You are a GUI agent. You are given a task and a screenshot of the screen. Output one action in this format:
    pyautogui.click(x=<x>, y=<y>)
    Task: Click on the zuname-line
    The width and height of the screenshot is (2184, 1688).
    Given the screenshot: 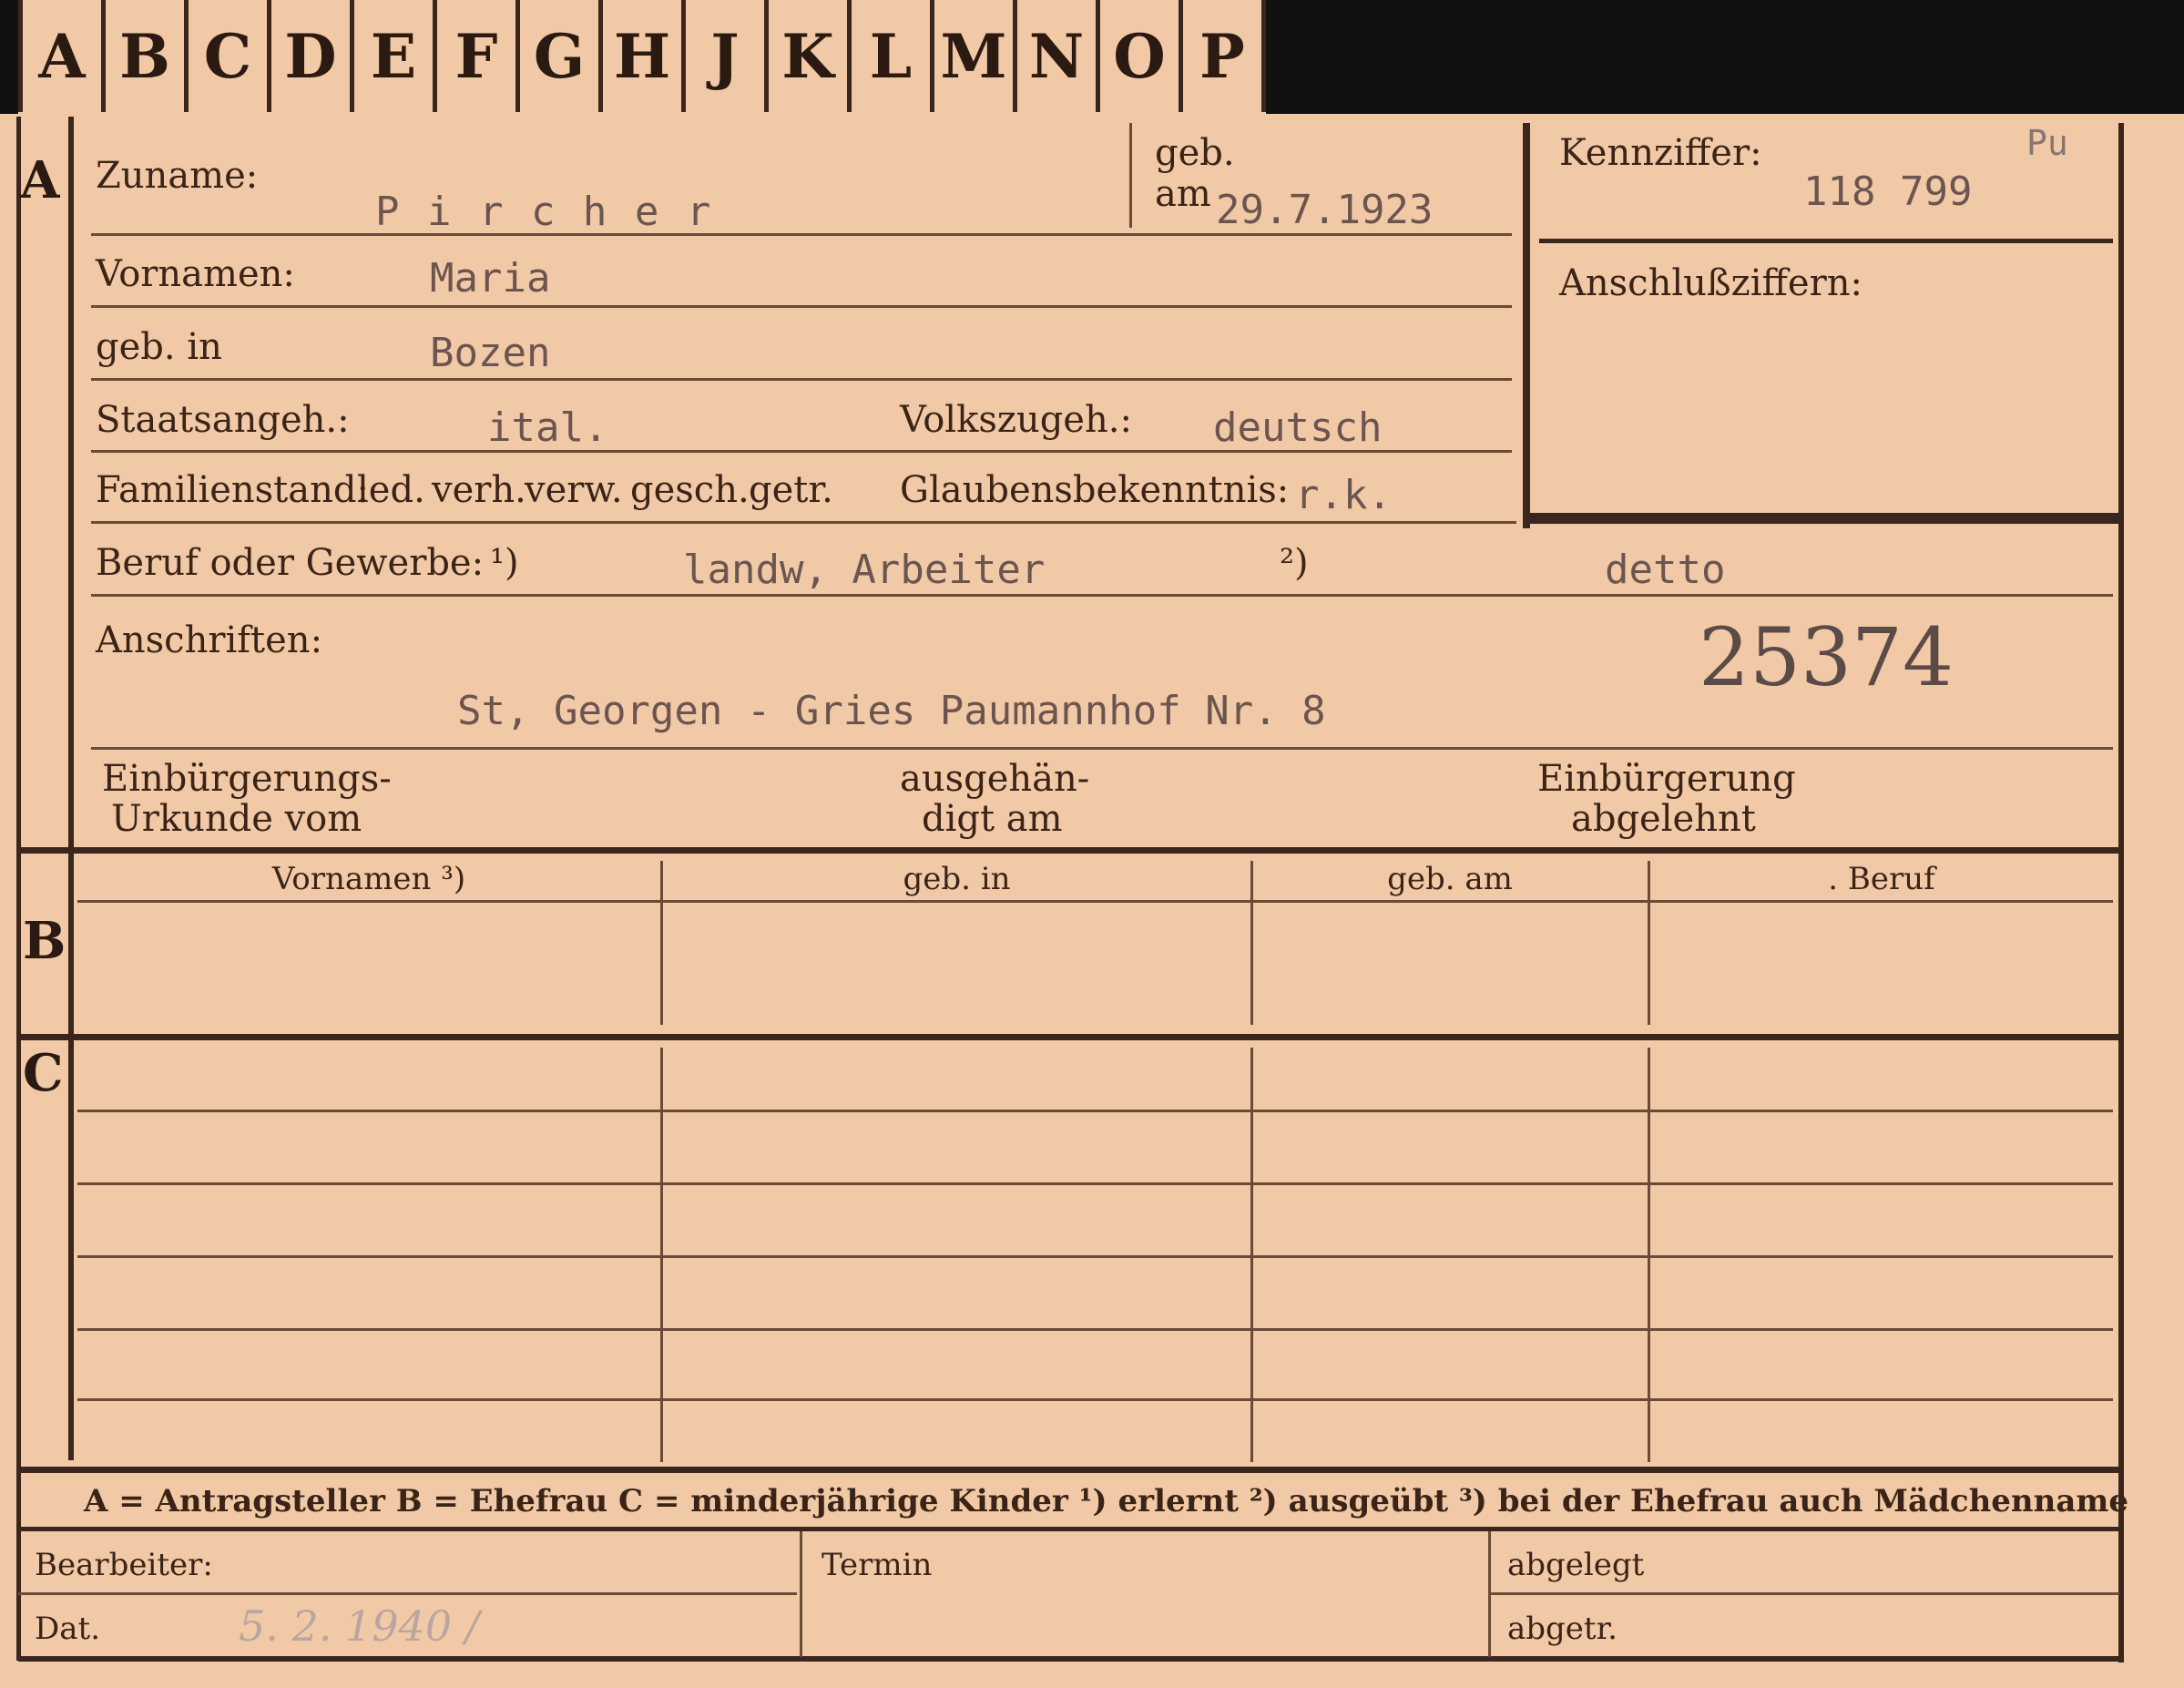 What is the action you would take?
    pyautogui.click(x=802, y=234)
    